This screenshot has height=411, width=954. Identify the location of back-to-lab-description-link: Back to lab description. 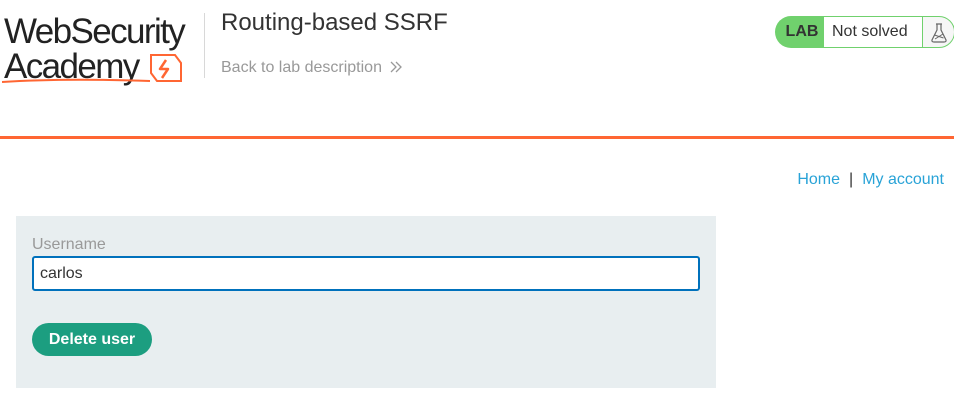
(301, 68).